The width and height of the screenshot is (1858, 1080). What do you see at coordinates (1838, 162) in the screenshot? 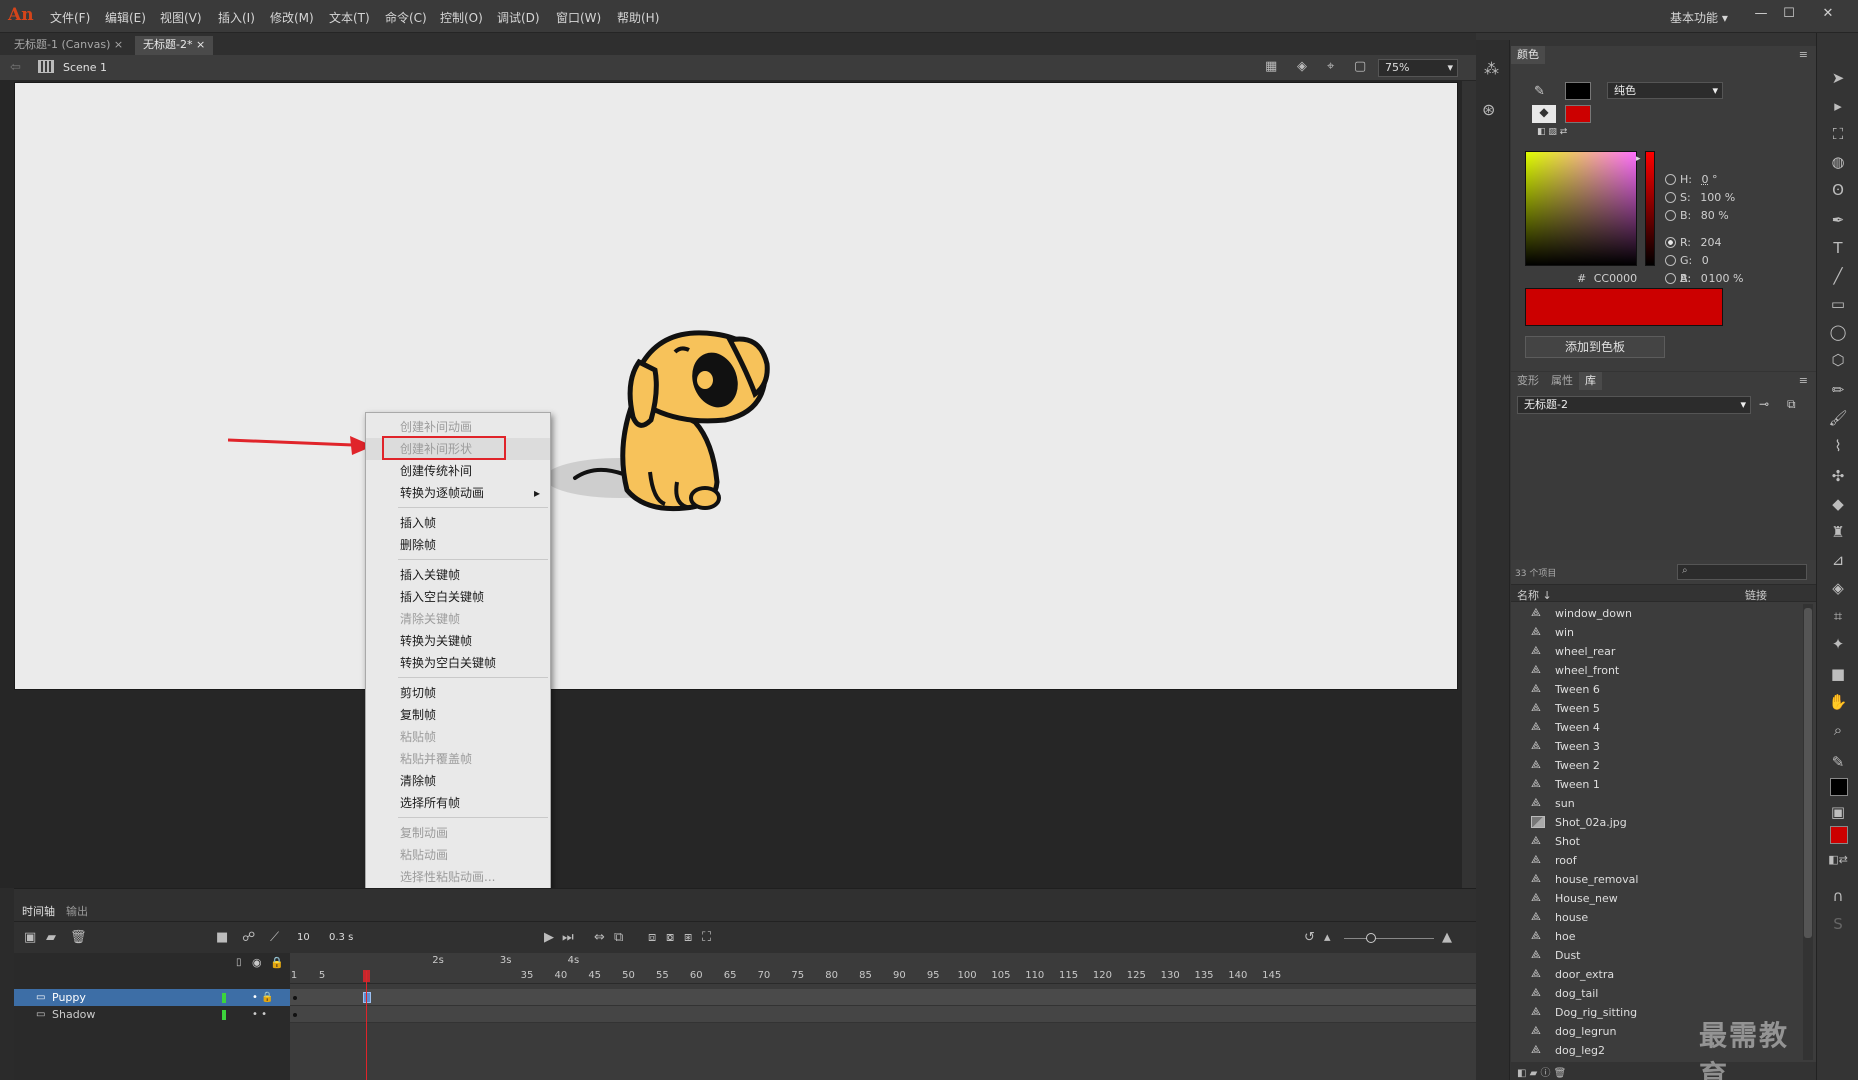
I see `3d-rotation-tool-icon: ◍` at bounding box center [1838, 162].